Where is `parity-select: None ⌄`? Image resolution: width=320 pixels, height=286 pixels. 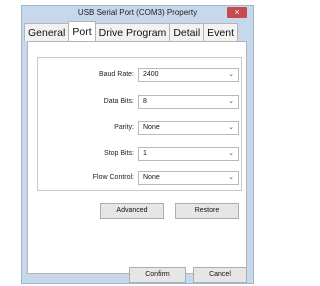 parity-select: None ⌄ is located at coordinates (188, 128).